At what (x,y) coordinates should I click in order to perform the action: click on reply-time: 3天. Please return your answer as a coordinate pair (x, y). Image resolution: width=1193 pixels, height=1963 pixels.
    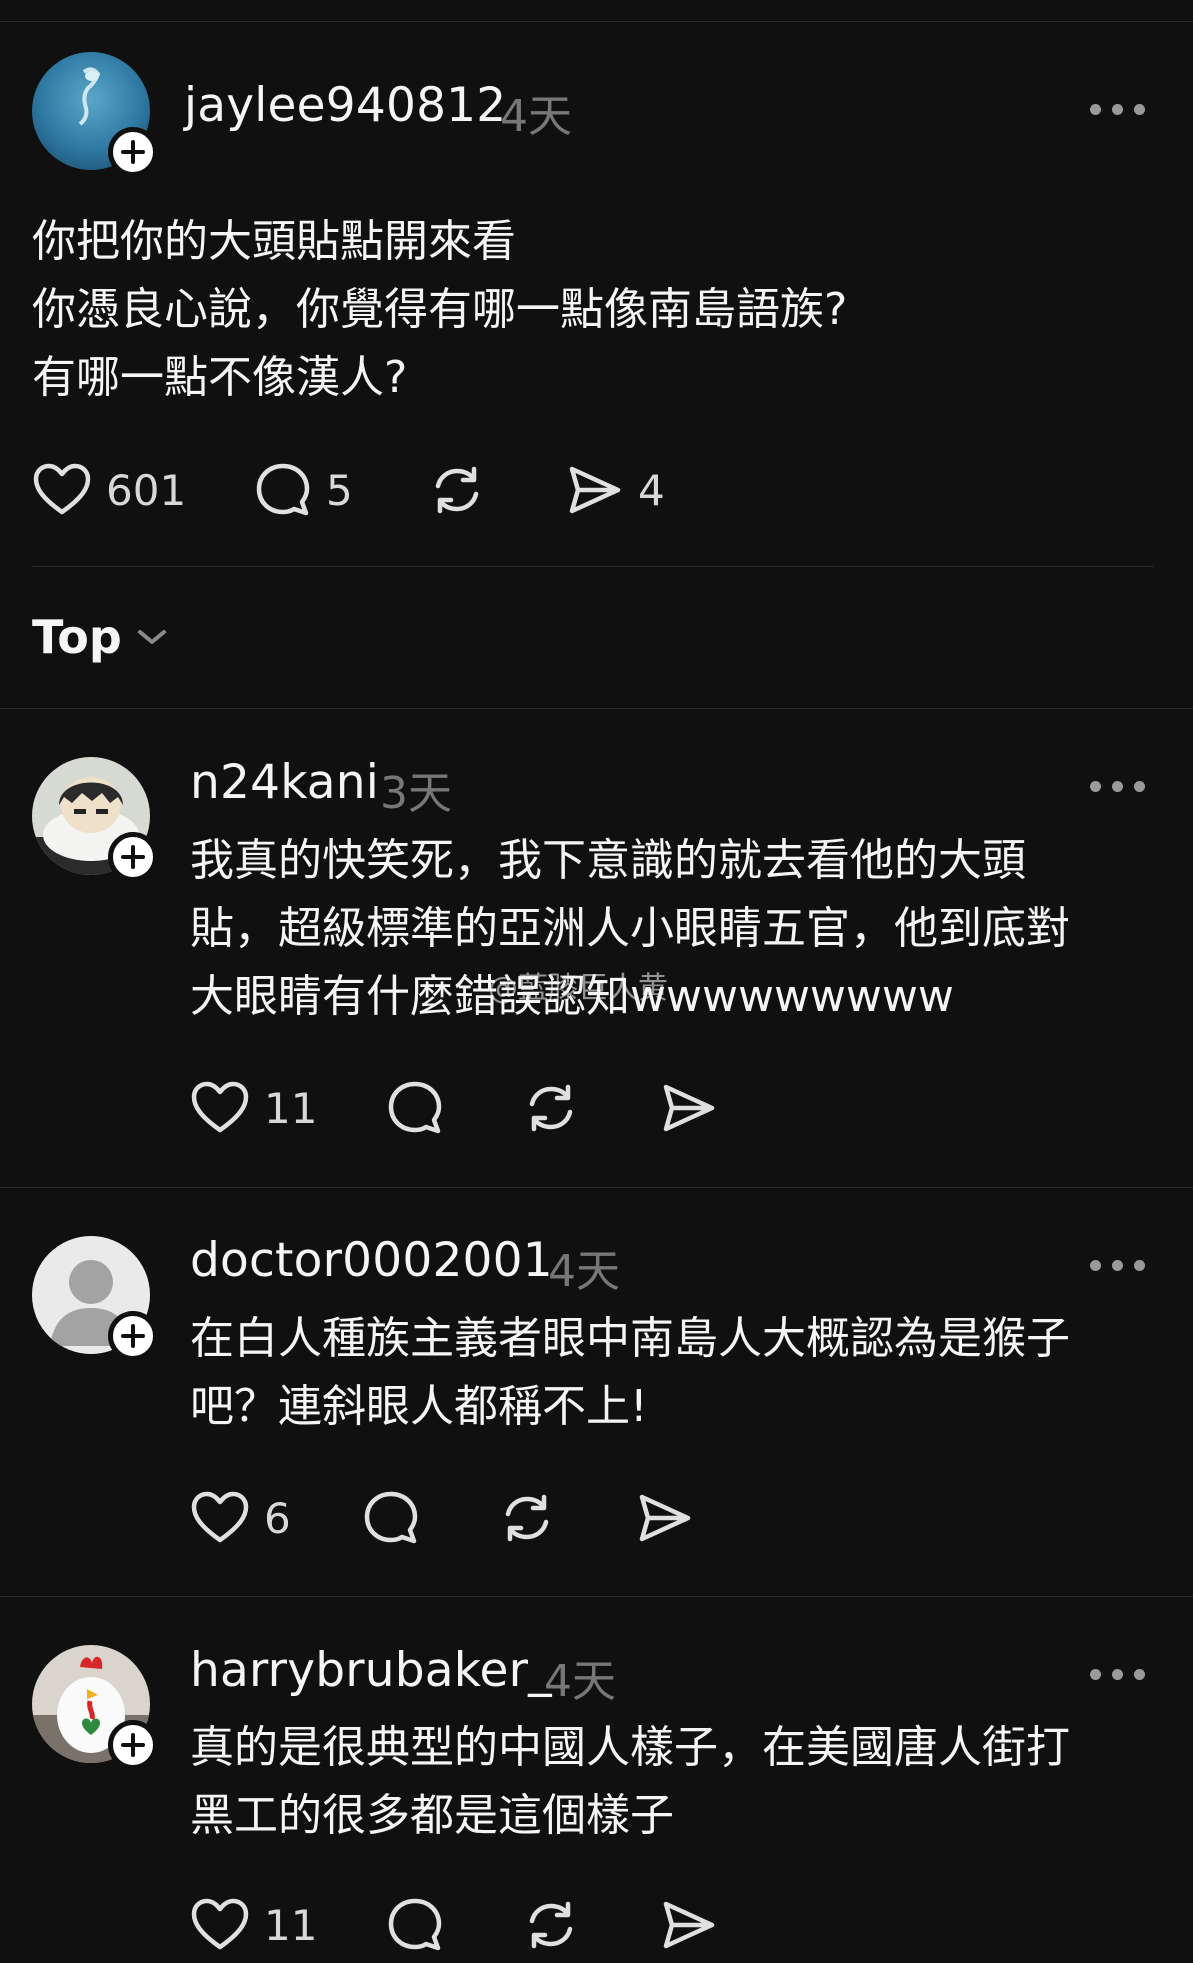
    Looking at the image, I should click on (416, 793).